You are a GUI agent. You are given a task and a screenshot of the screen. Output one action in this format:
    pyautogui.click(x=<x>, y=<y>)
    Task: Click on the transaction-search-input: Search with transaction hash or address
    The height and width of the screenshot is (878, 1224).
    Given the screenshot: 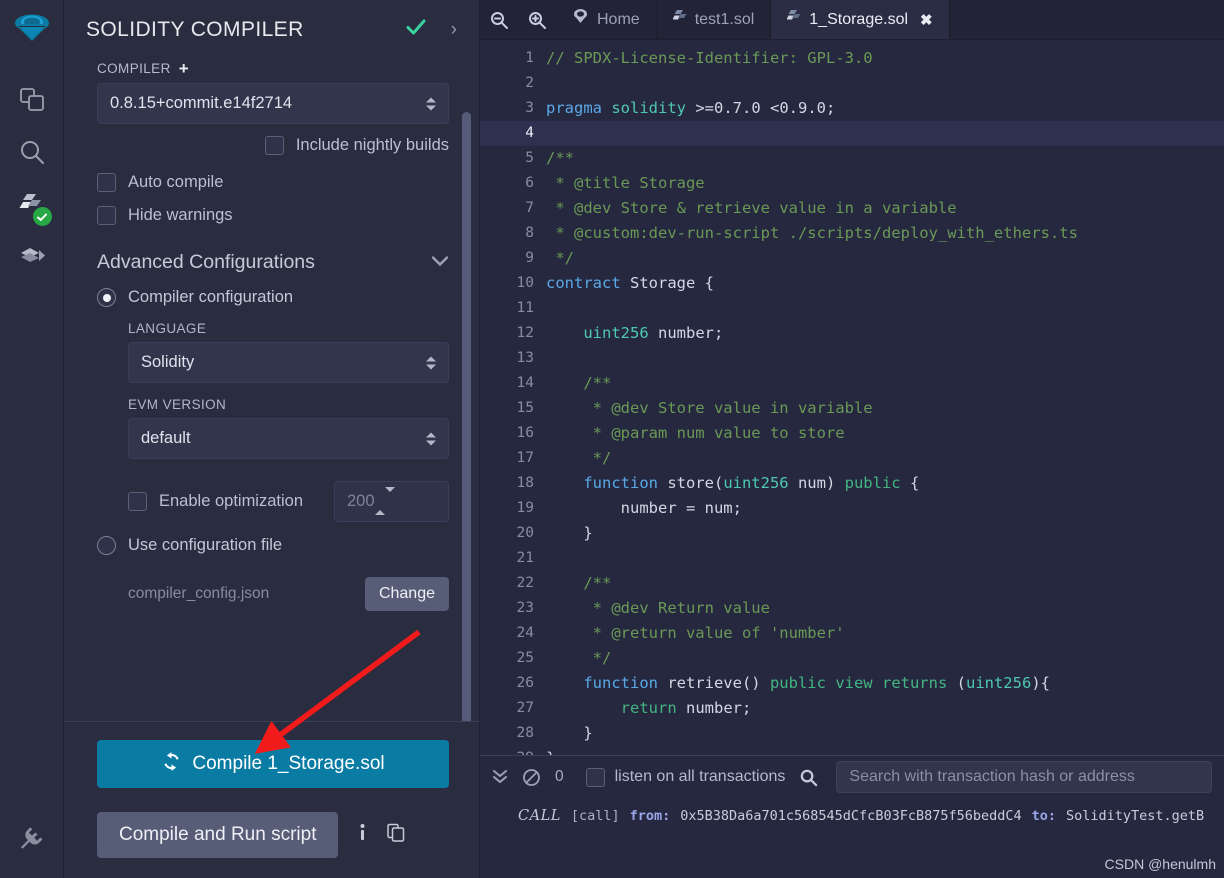 What is the action you would take?
    pyautogui.click(x=1024, y=777)
    